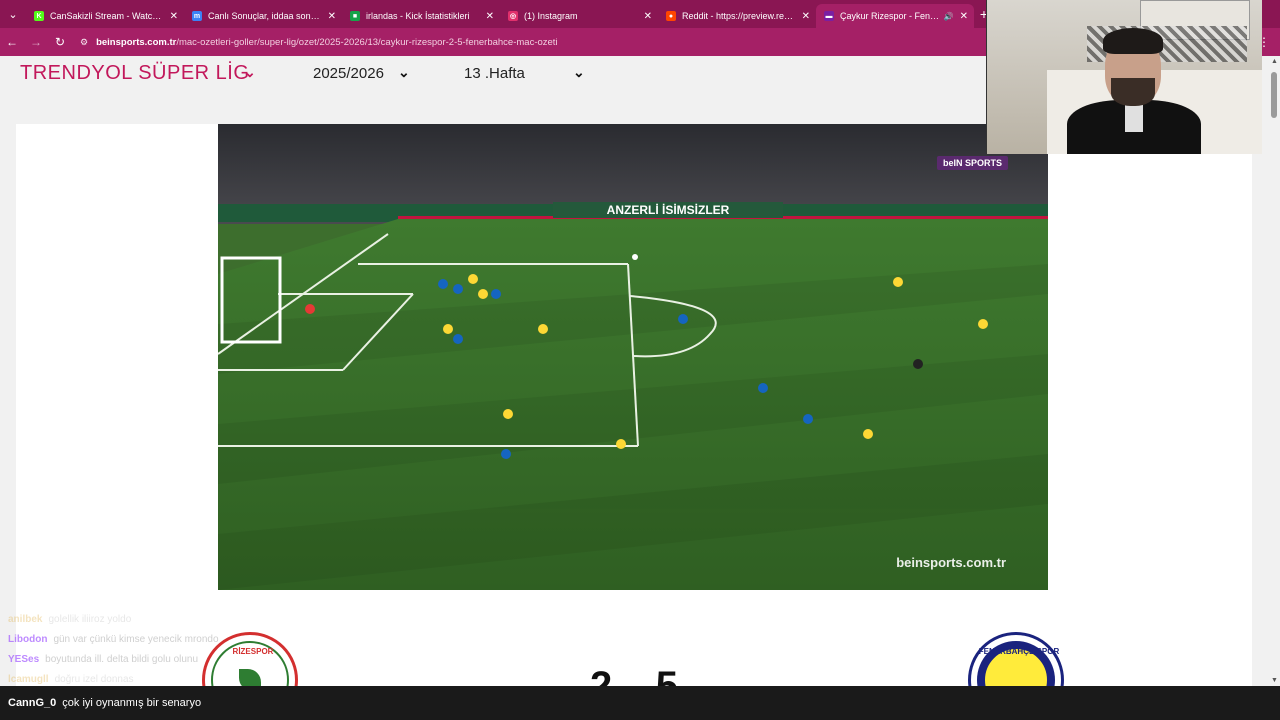 The width and height of the screenshot is (1280, 720). What do you see at coordinates (90, 619) in the screenshot?
I see `chat-message: golellik iliiroz yoldo` at bounding box center [90, 619].